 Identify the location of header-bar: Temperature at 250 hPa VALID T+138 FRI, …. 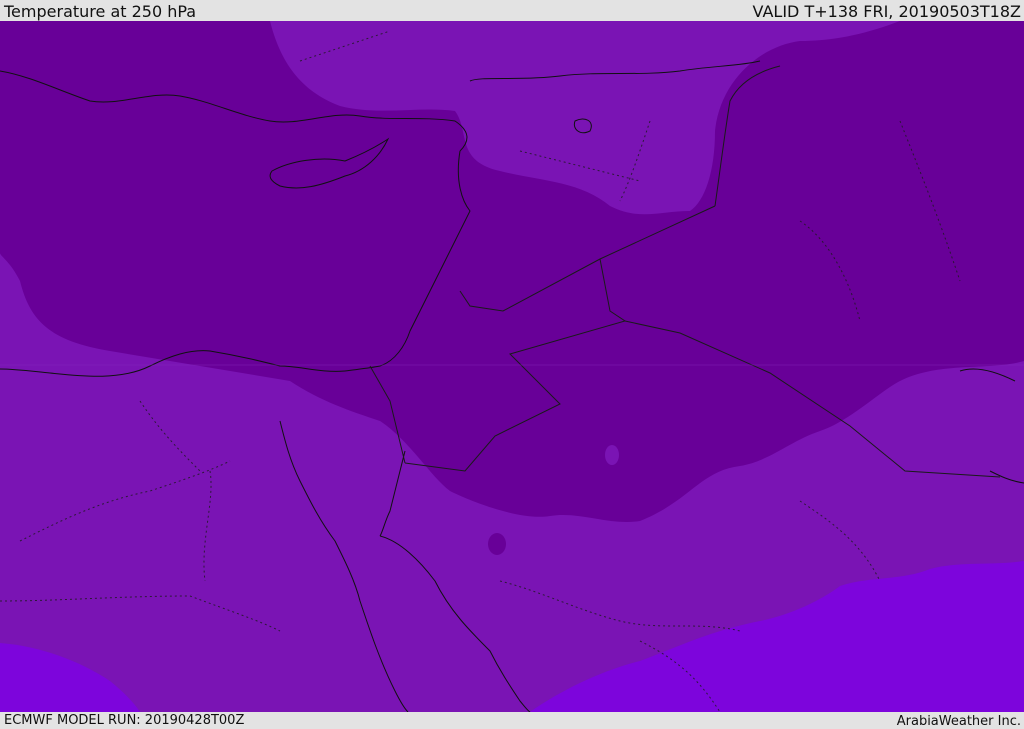
(512, 10).